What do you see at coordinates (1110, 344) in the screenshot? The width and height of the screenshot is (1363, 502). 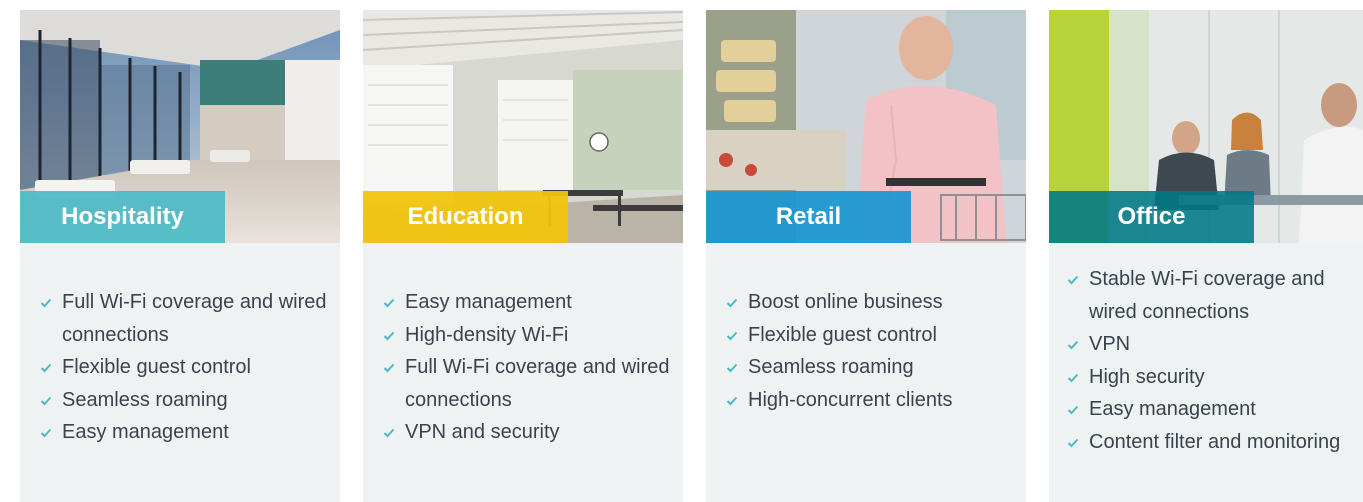 I see `feature-text: VPN` at bounding box center [1110, 344].